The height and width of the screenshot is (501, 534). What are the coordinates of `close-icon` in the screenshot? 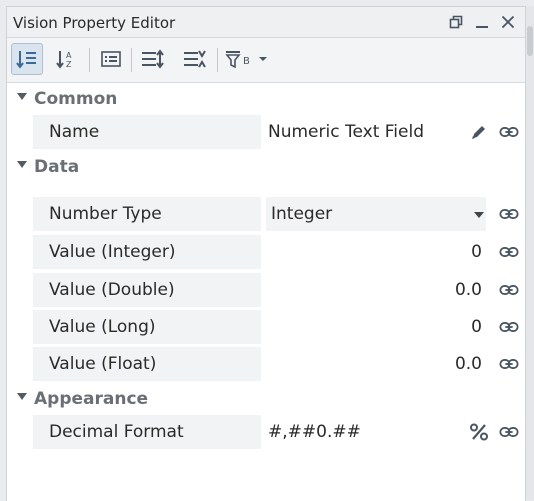 It's located at (508, 22).